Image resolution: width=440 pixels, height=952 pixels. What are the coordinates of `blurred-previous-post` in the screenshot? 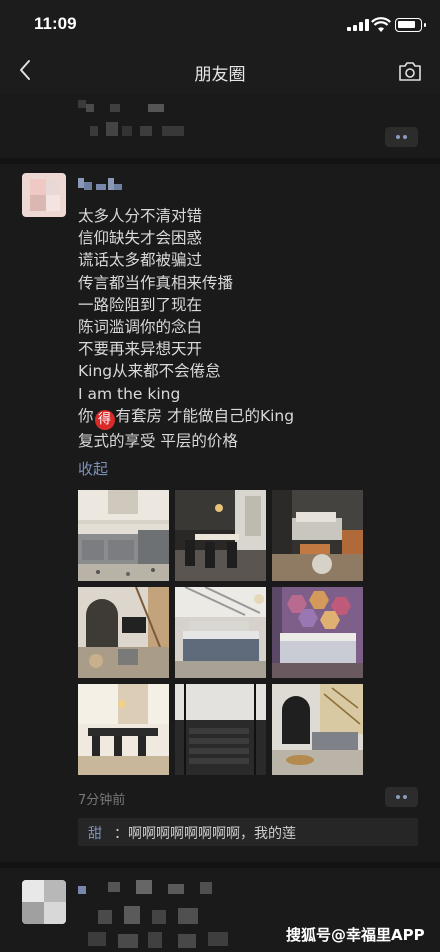 It's located at (133, 122).